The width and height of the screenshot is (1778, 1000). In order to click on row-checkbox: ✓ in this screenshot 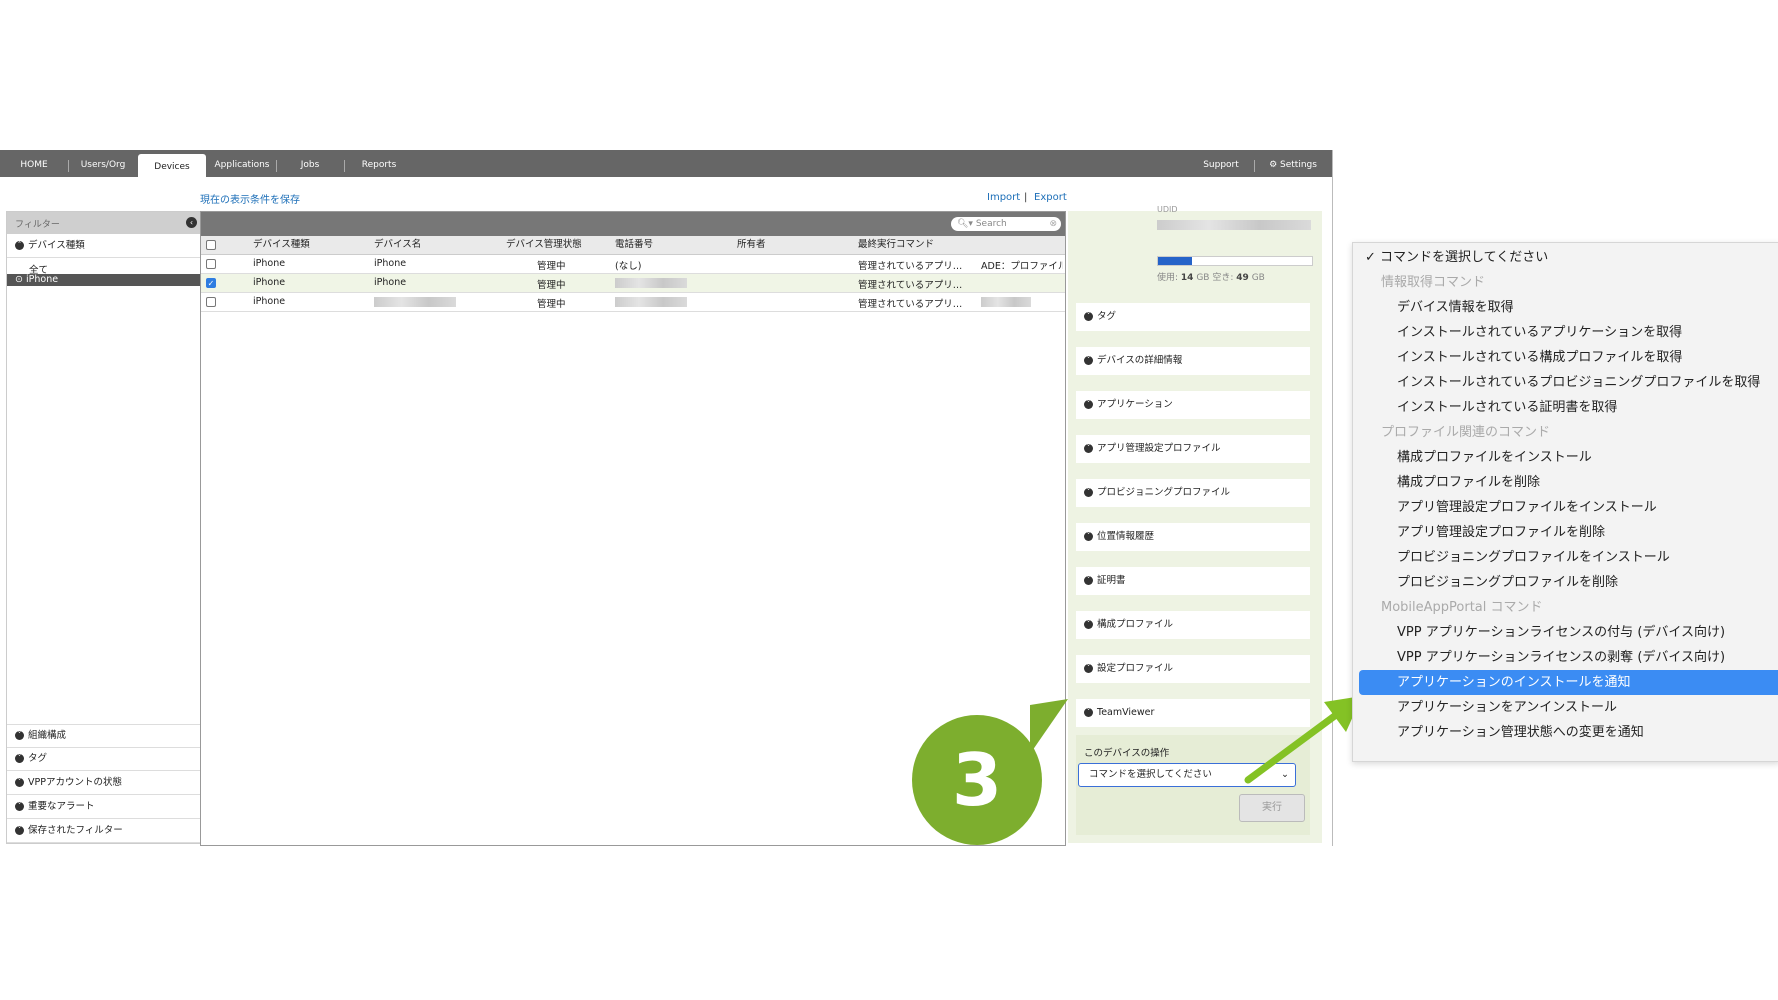, I will do `click(211, 283)`.